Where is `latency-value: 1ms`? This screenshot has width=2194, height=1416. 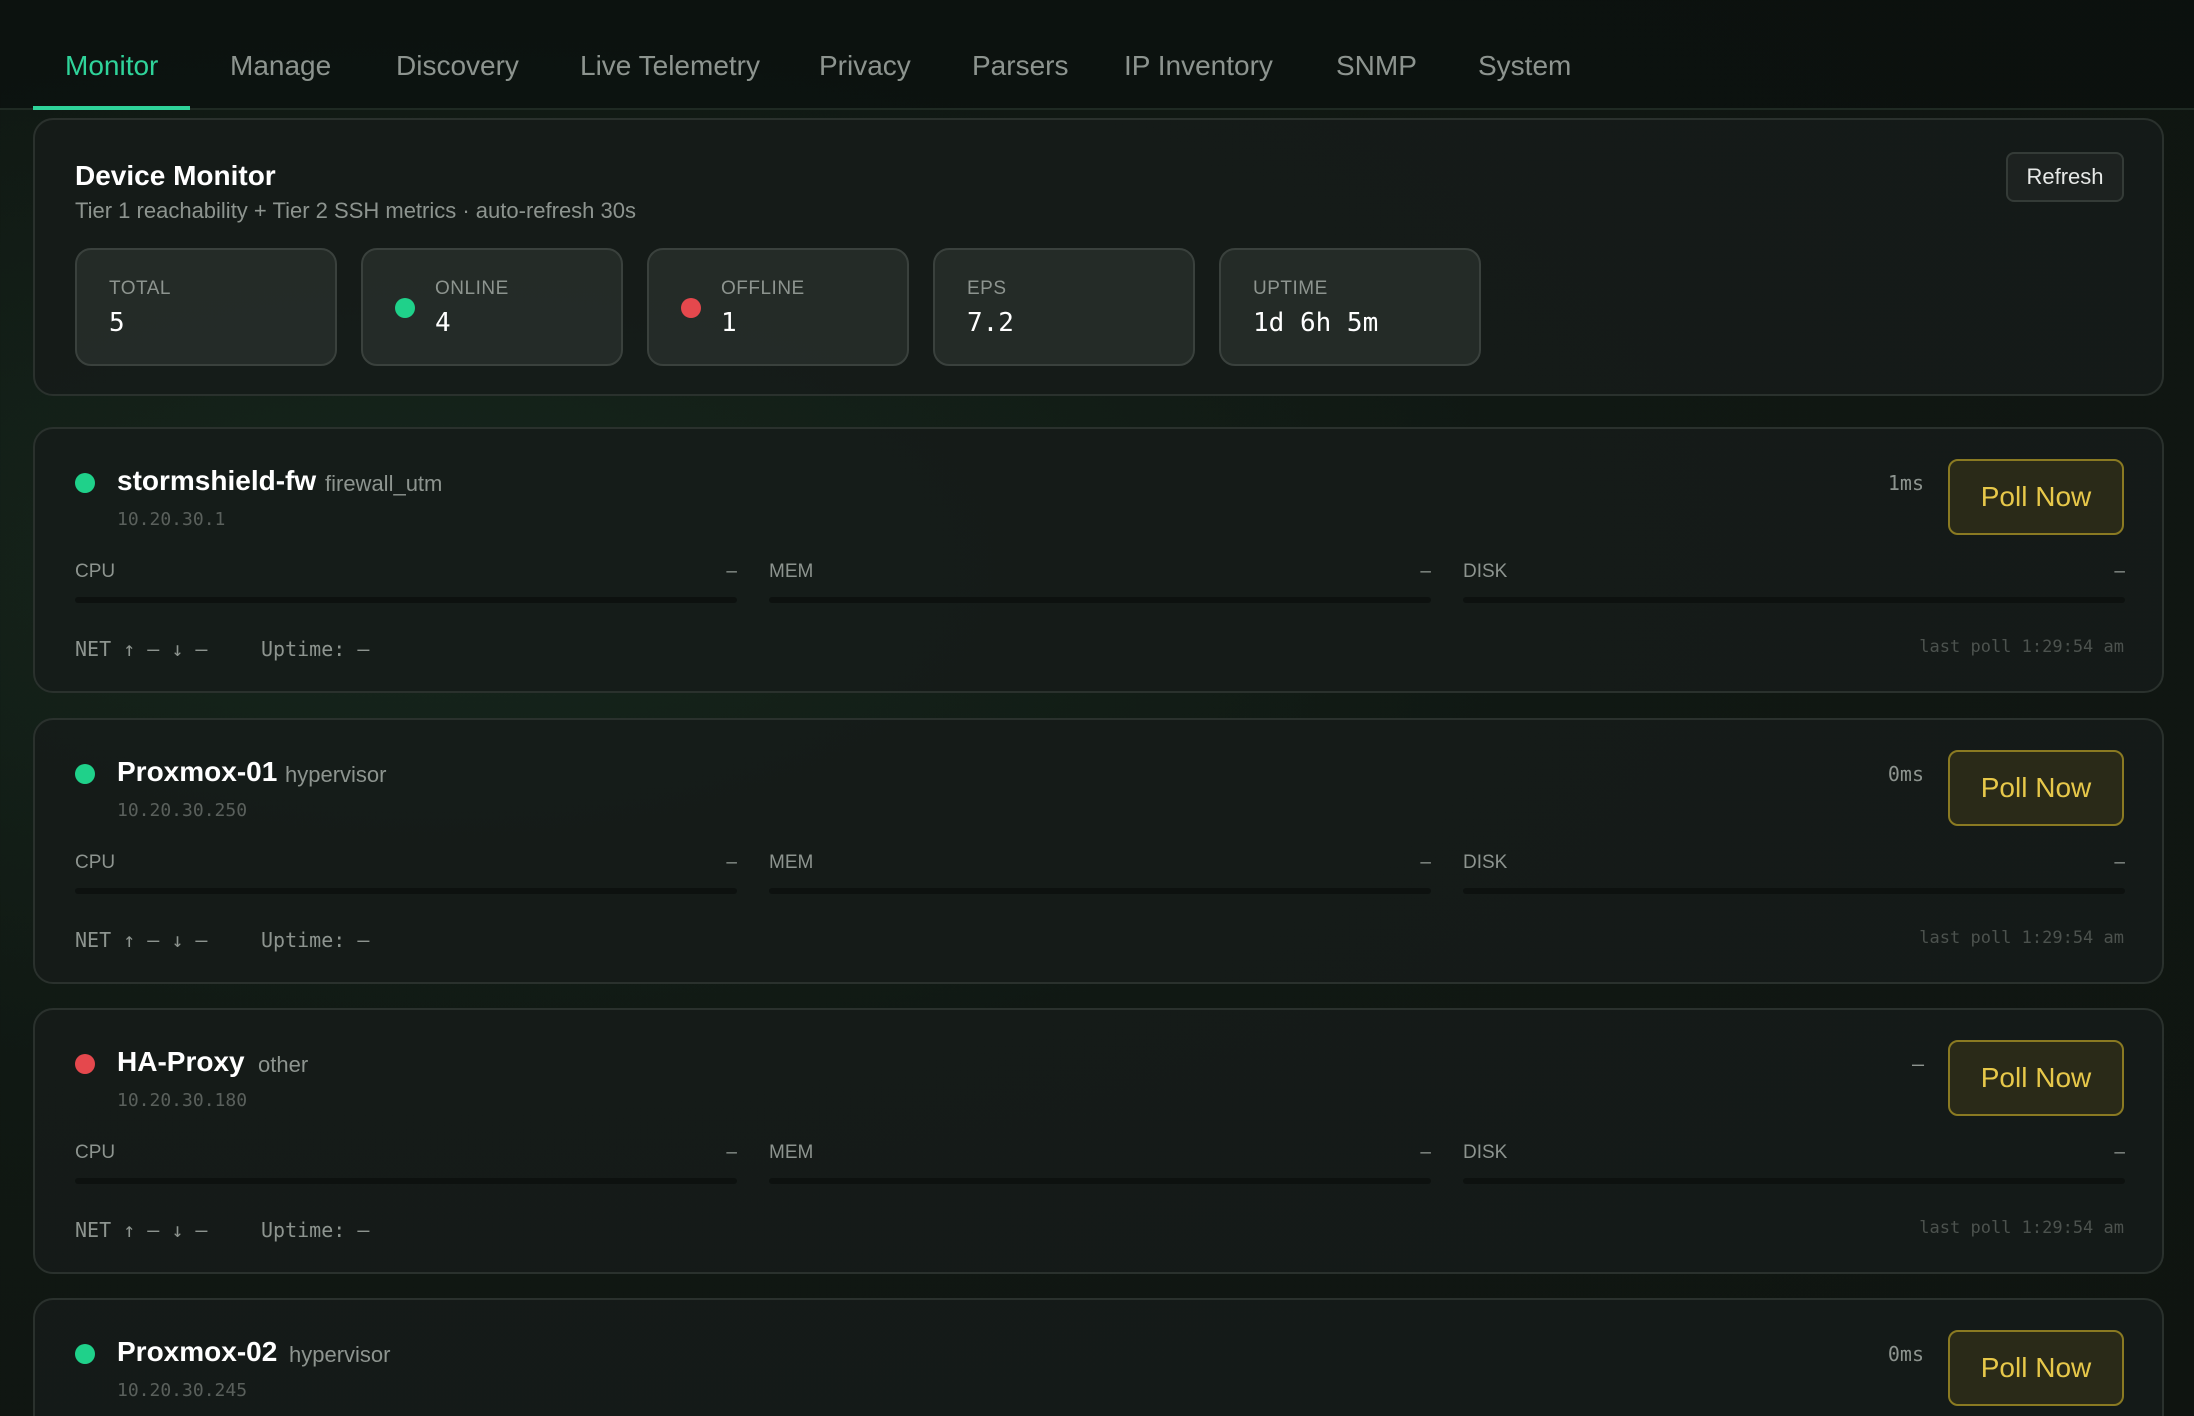
latency-value: 1ms is located at coordinates (1905, 483).